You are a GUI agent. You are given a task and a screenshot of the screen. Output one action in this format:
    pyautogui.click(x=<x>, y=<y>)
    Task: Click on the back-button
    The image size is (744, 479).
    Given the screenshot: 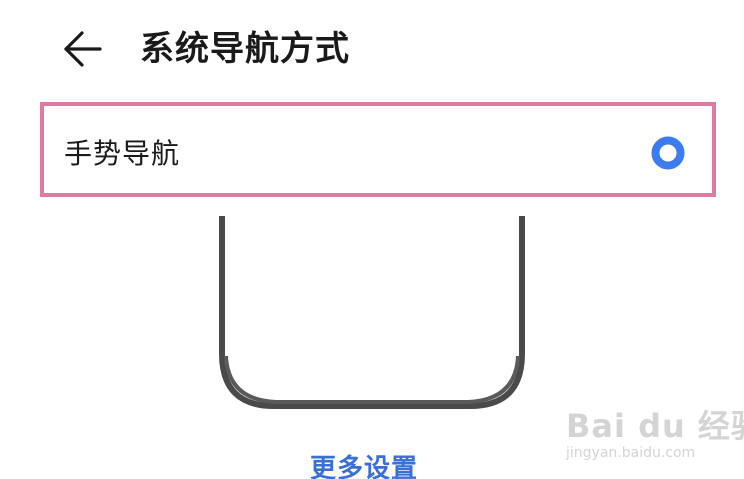 What is the action you would take?
    pyautogui.click(x=82, y=49)
    